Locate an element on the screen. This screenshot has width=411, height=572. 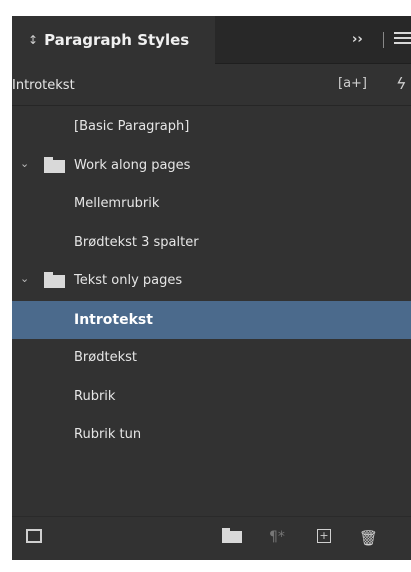
current-style-name: Introtekst is located at coordinates (43, 85).